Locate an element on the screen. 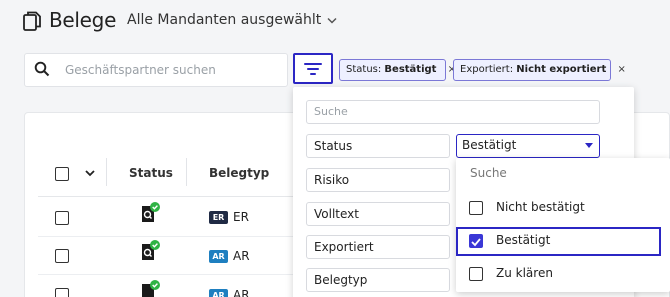  tenant-selector: Alle Mandanten ausgewählt is located at coordinates (232, 20).